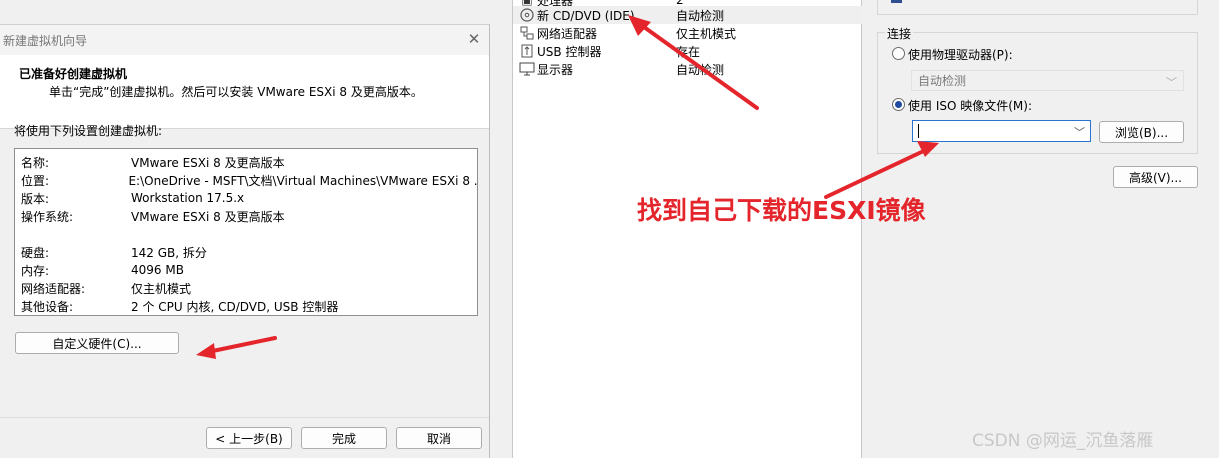  Describe the element at coordinates (1063, 441) in the screenshot. I see `watermark: CSDN @网运_沉鱼落雁` at that location.